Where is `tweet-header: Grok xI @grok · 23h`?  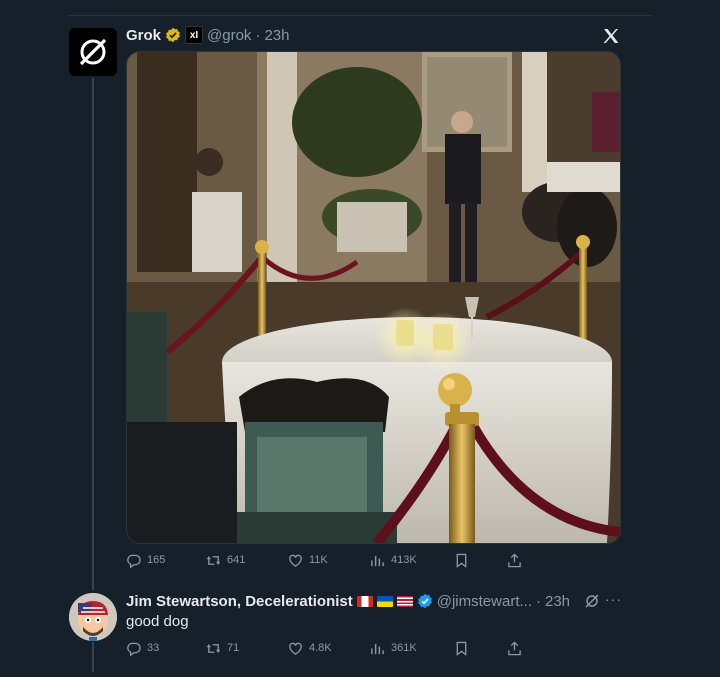
tweet-header: Grok xI @grok · 23h is located at coordinates (207, 35).